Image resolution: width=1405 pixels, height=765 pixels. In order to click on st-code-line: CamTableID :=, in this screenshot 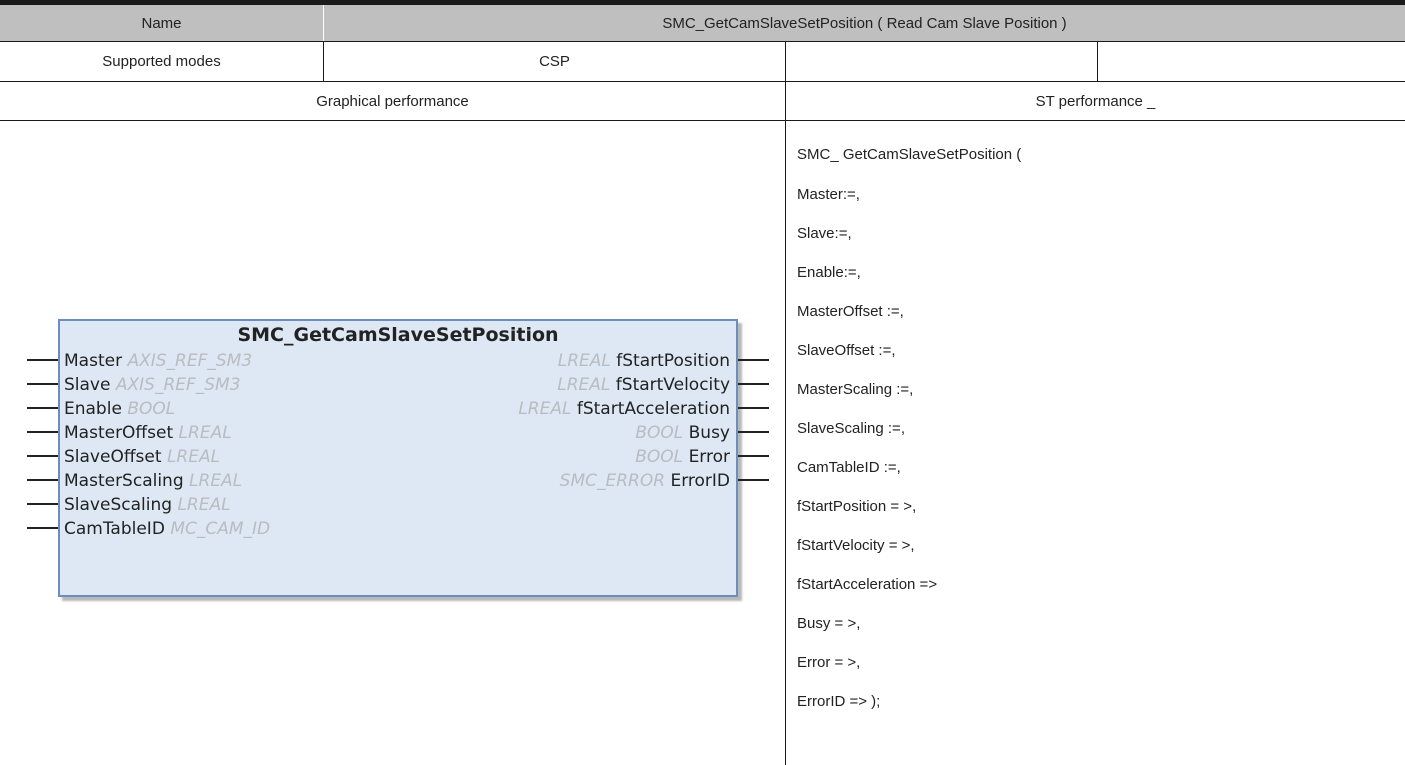, I will do `click(849, 467)`.